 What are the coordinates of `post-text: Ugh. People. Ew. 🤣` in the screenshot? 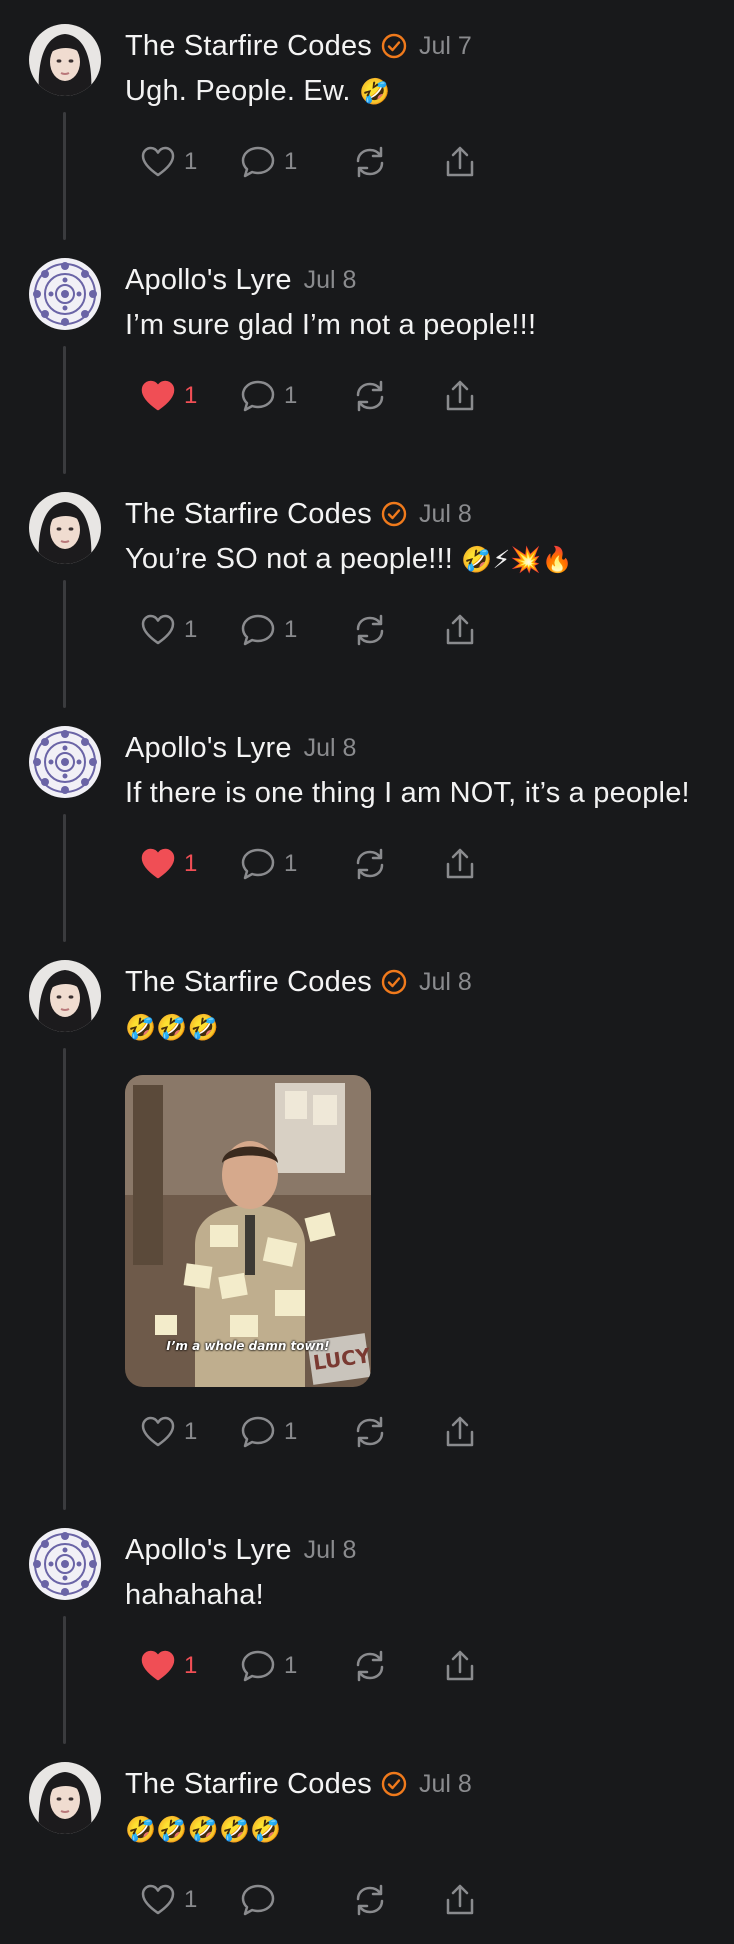 It's located at (257, 91).